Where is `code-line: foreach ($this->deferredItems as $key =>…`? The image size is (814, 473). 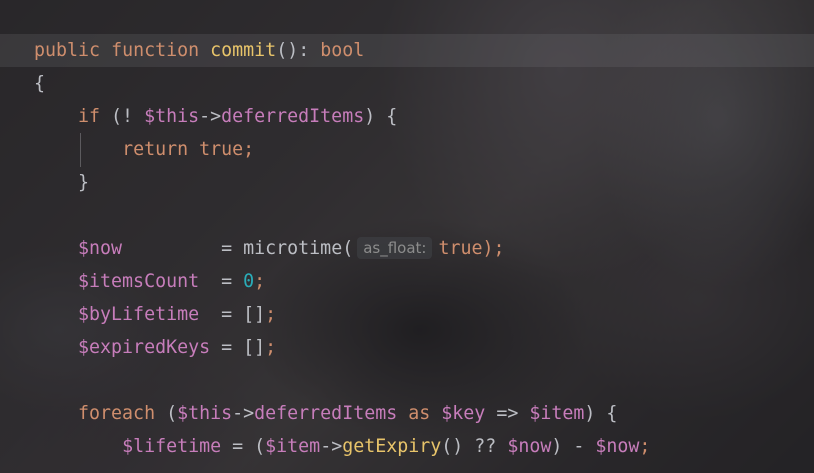 code-line: foreach ($this->deferredItems as $key =>… is located at coordinates (325, 413).